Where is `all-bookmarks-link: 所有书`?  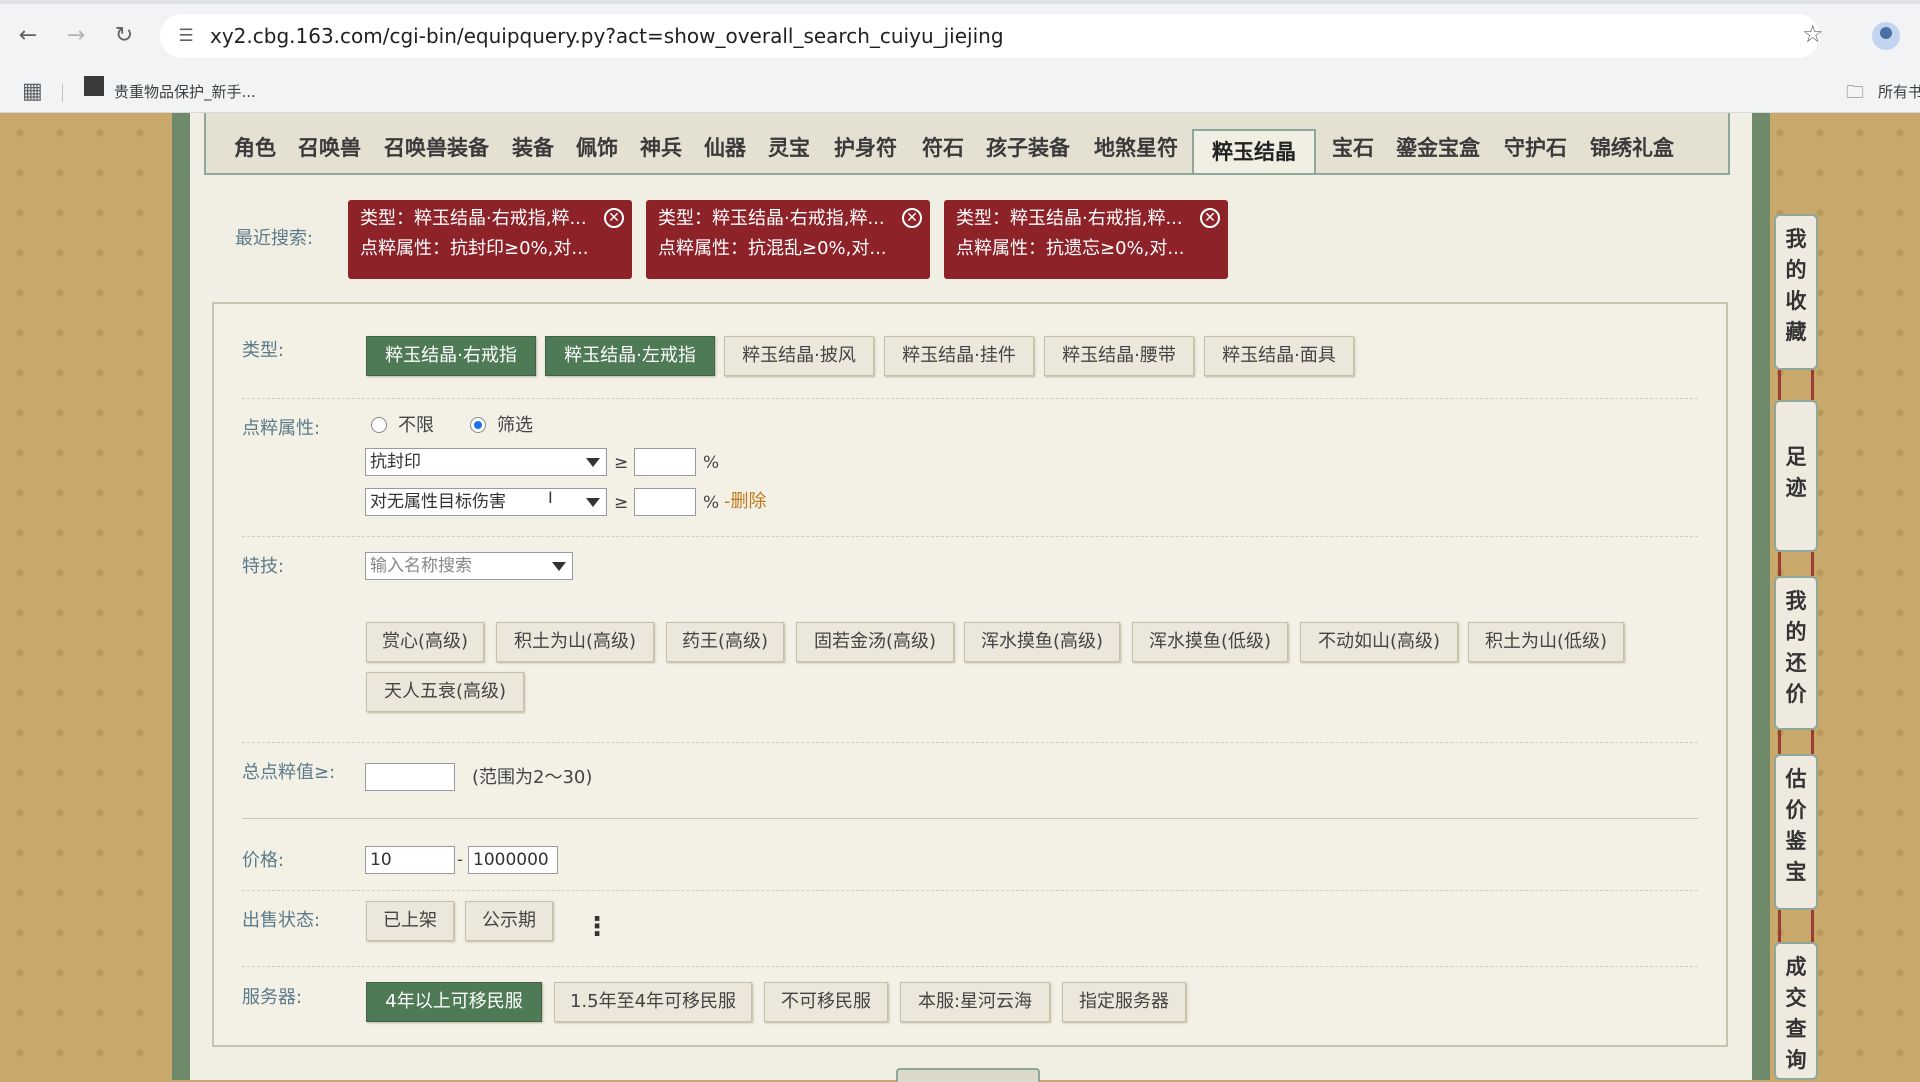 all-bookmarks-link: 所有书 is located at coordinates (1899, 92).